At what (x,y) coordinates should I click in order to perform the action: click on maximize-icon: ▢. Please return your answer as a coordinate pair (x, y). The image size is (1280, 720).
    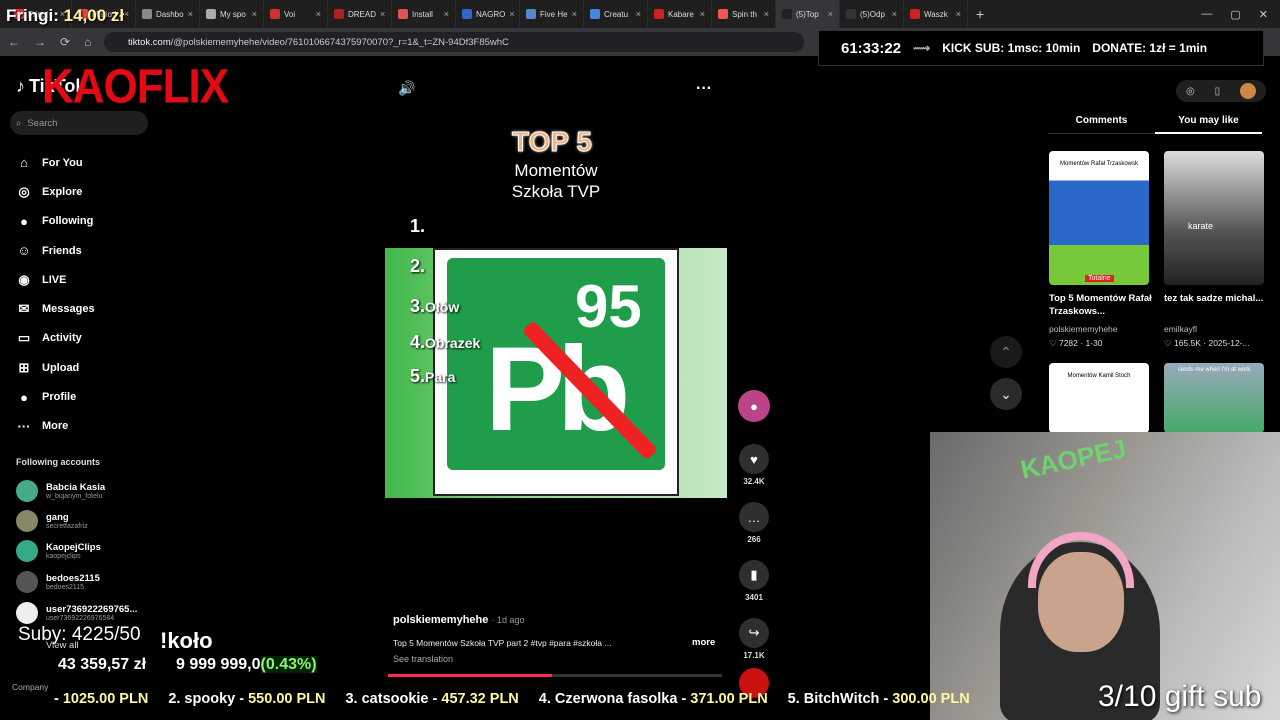
    Looking at the image, I should click on (1235, 14).